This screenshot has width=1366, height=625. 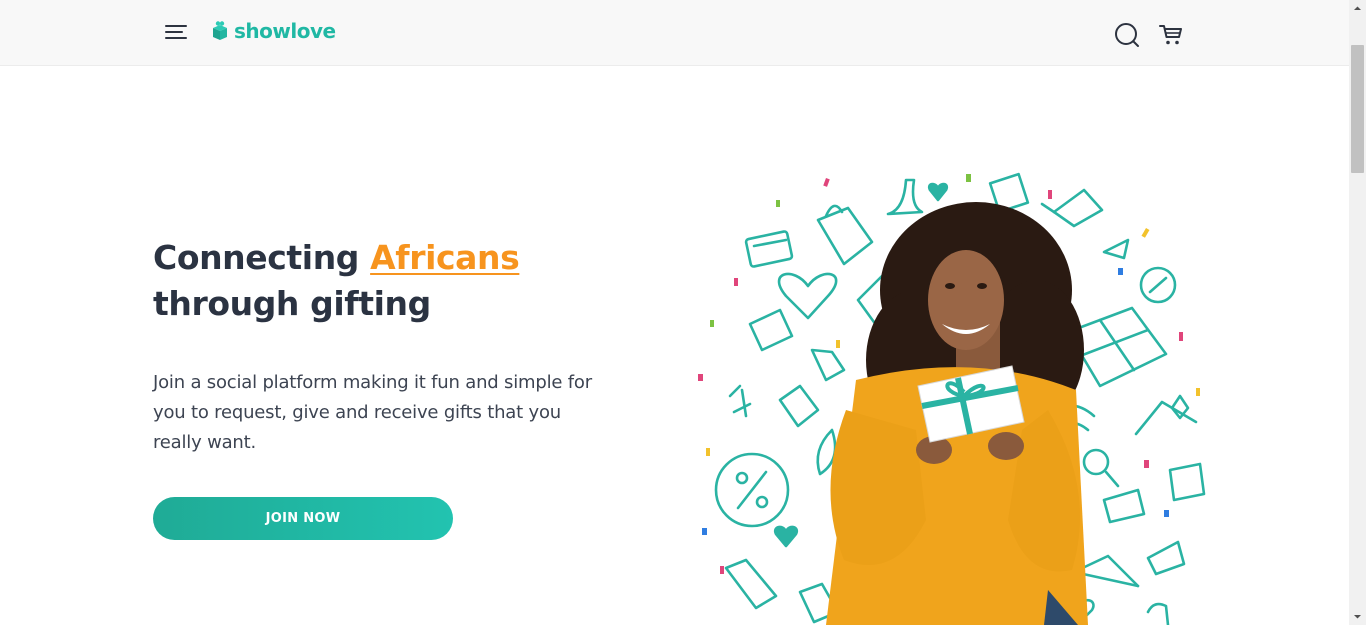 I want to click on page-scrollbar, so click(x=1357, y=312).